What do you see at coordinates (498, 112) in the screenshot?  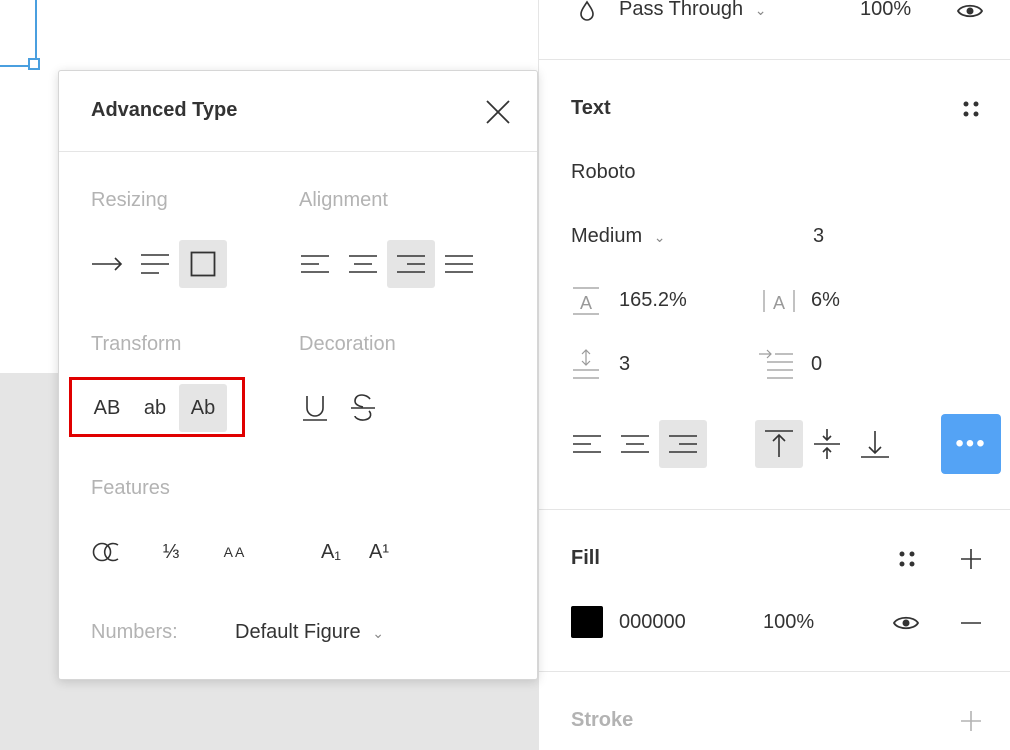 I see `close-icon` at bounding box center [498, 112].